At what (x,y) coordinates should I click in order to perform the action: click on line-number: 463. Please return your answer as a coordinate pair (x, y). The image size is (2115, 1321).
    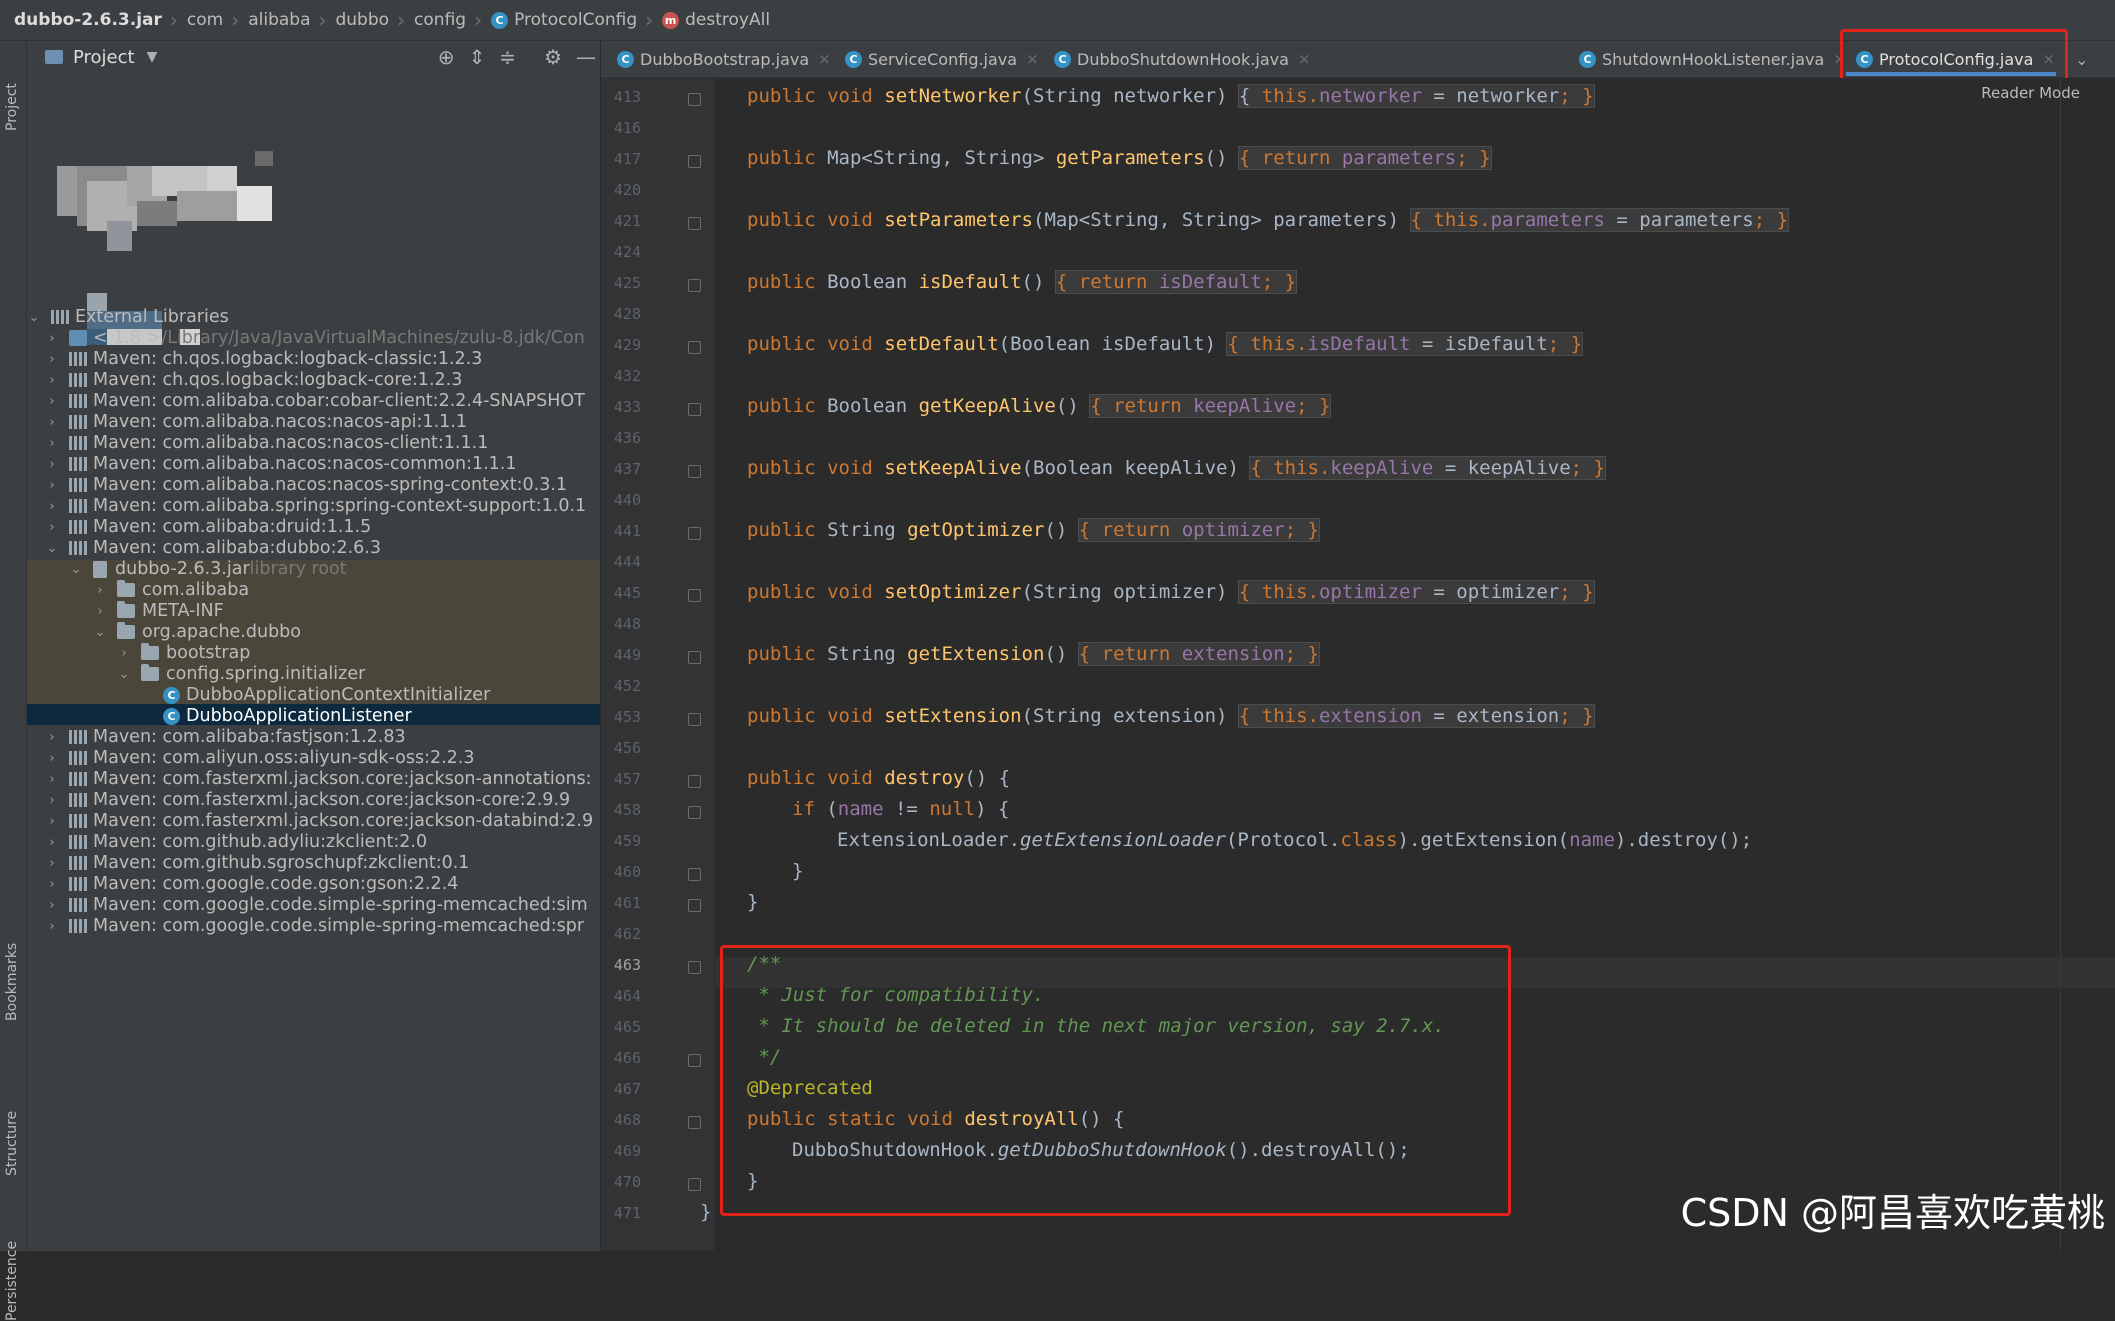
    Looking at the image, I should click on (627, 965).